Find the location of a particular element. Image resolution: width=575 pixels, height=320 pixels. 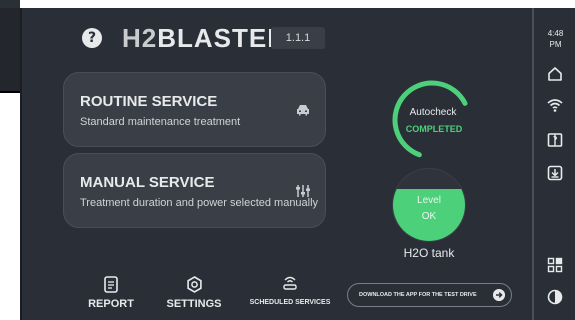

water-level-indicator: Level OK is located at coordinates (429, 205).